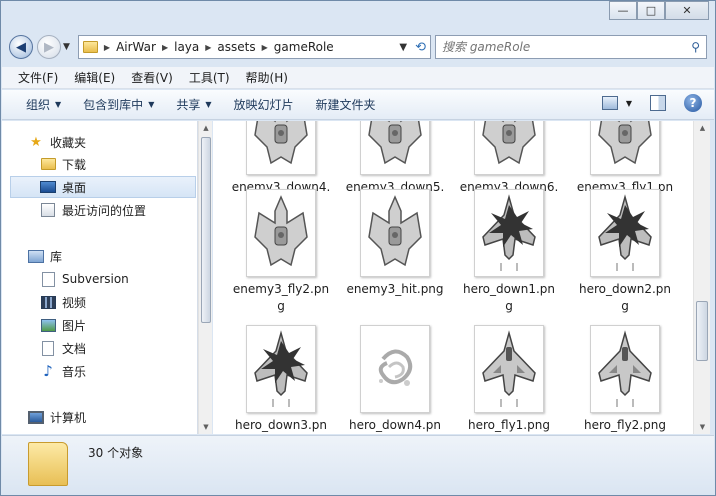 This screenshot has width=716, height=496. What do you see at coordinates (74, 302) in the screenshot?
I see `nav-videos-label: 视频` at bounding box center [74, 302].